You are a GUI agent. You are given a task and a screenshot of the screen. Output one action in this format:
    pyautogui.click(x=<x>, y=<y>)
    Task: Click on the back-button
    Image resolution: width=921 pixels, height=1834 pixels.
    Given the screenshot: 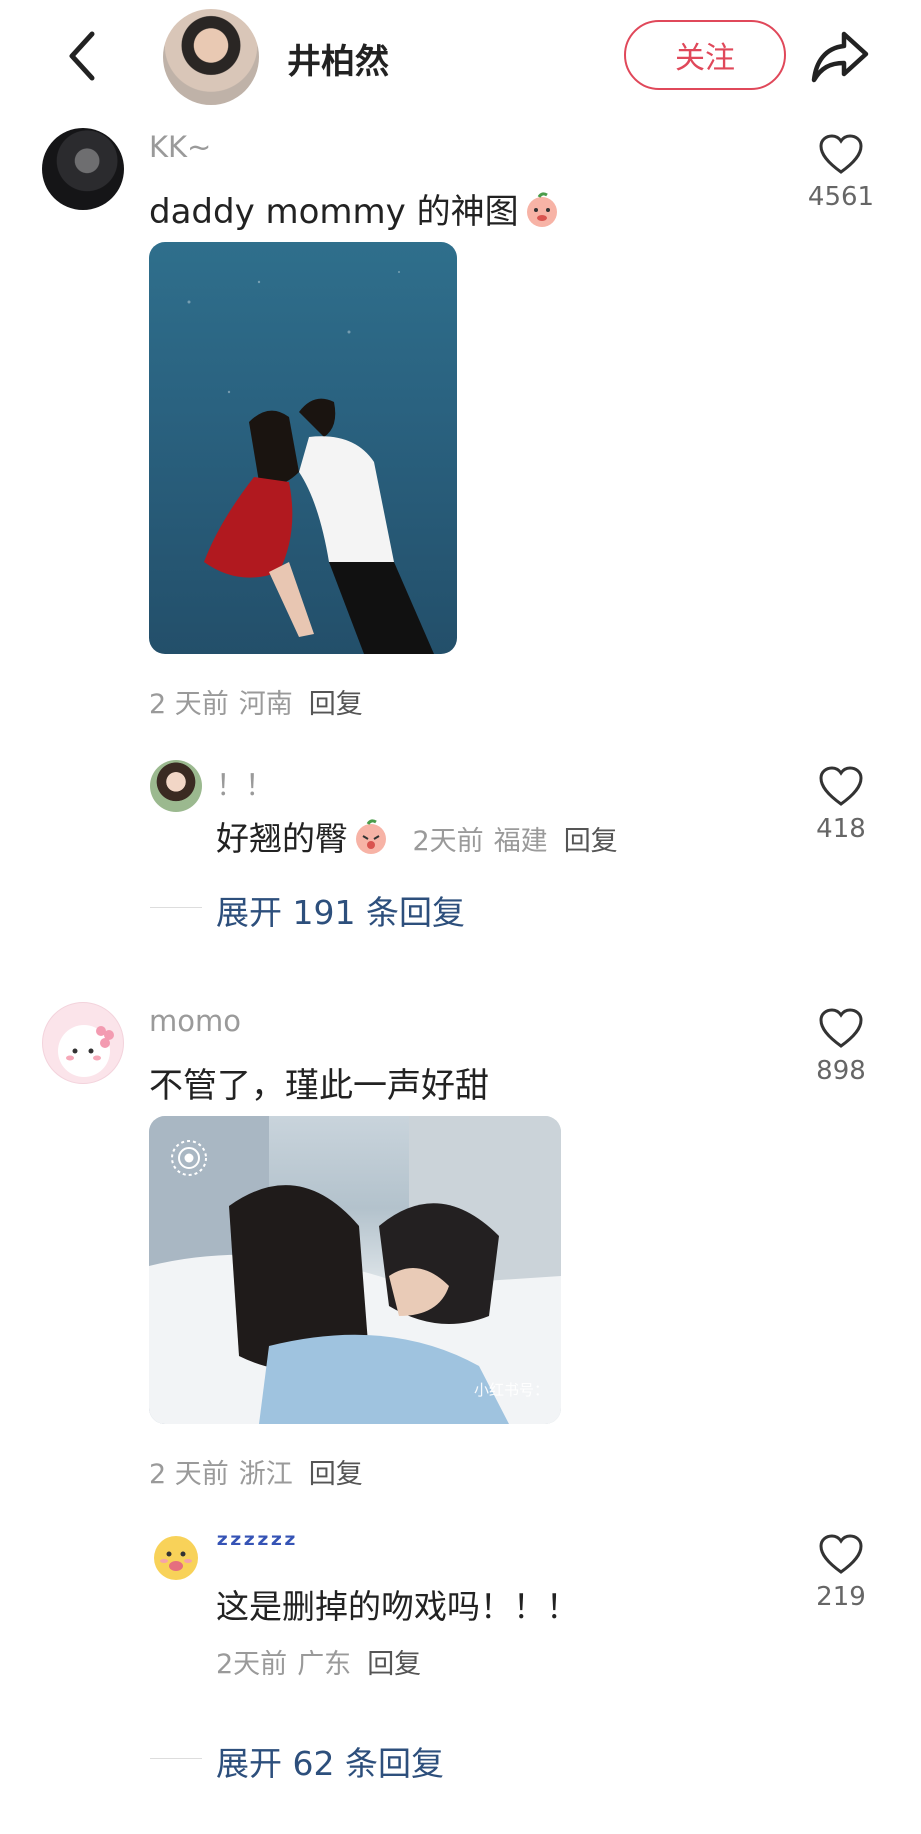 What is the action you would take?
    pyautogui.click(x=84, y=56)
    